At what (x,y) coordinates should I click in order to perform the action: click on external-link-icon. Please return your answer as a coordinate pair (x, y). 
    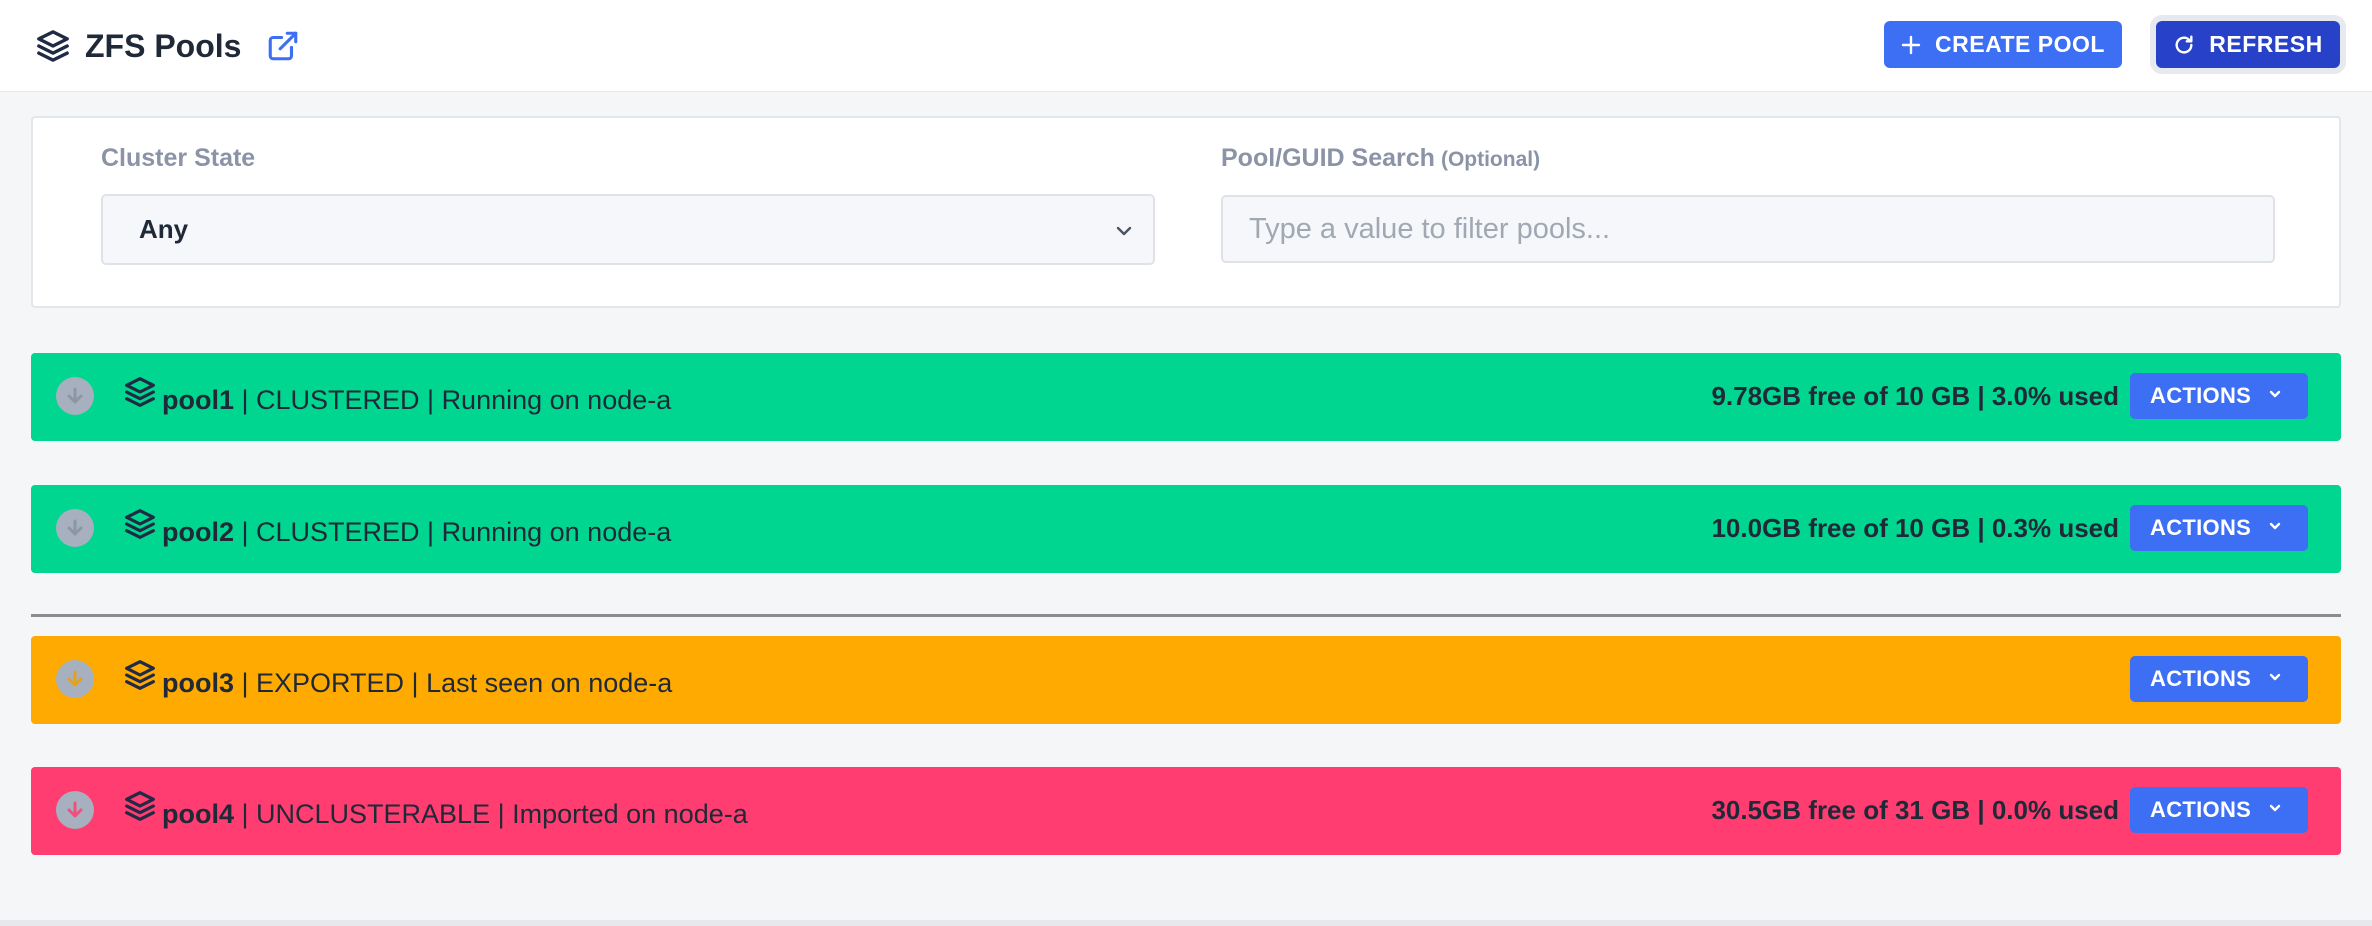
    Looking at the image, I should click on (283, 46).